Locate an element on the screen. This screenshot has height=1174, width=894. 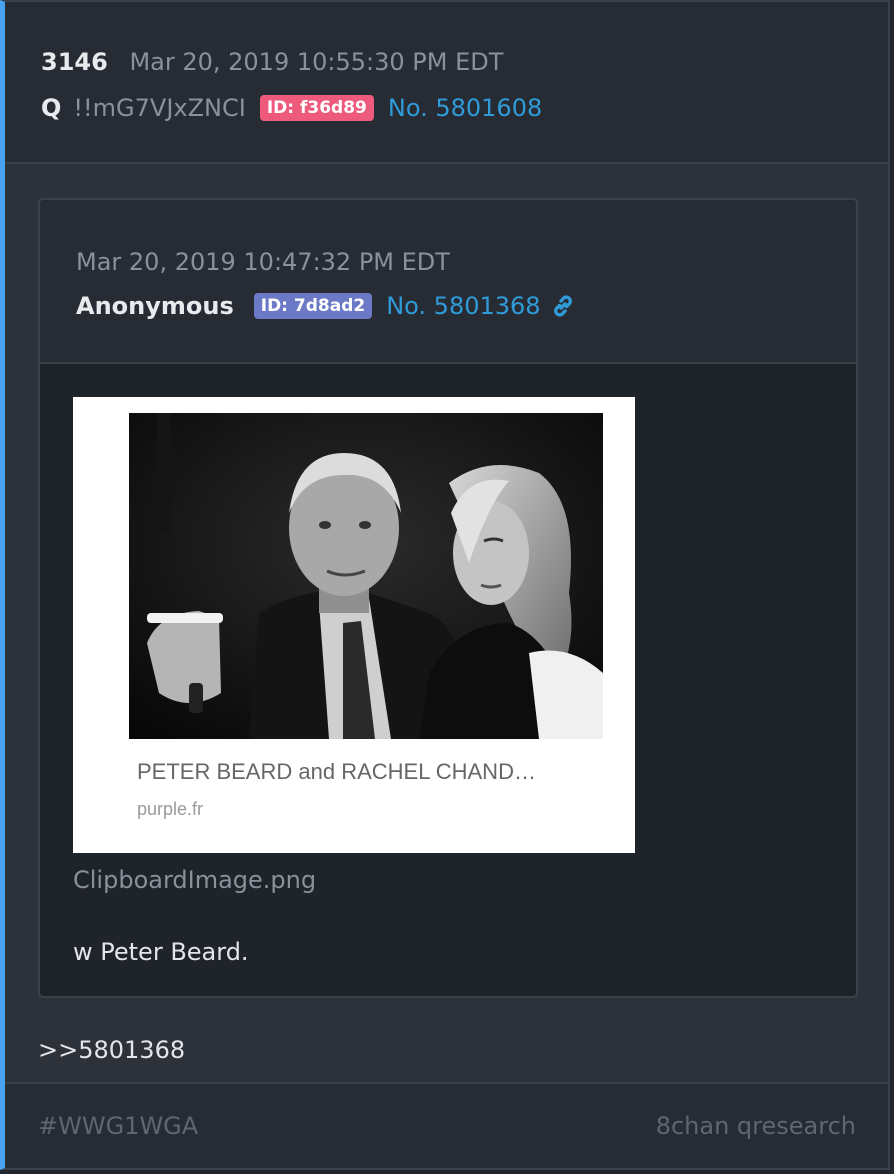
quoted-author-name: Anonymous is located at coordinates (155, 306).